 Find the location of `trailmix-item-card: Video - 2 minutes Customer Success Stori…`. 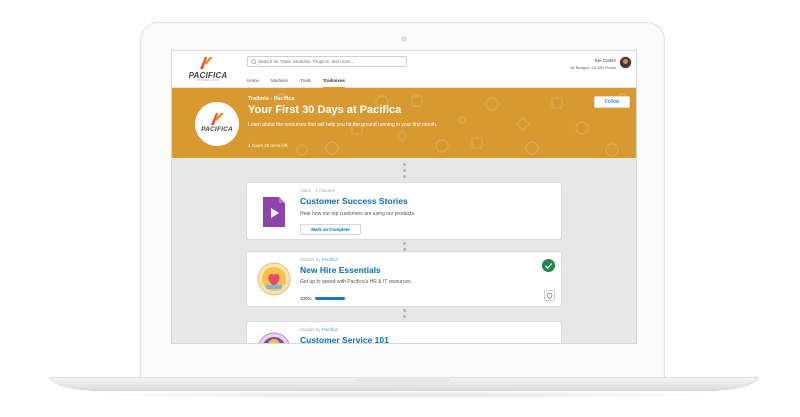

trailmix-item-card: Video - 2 minutes Customer Success Stori… is located at coordinates (404, 211).